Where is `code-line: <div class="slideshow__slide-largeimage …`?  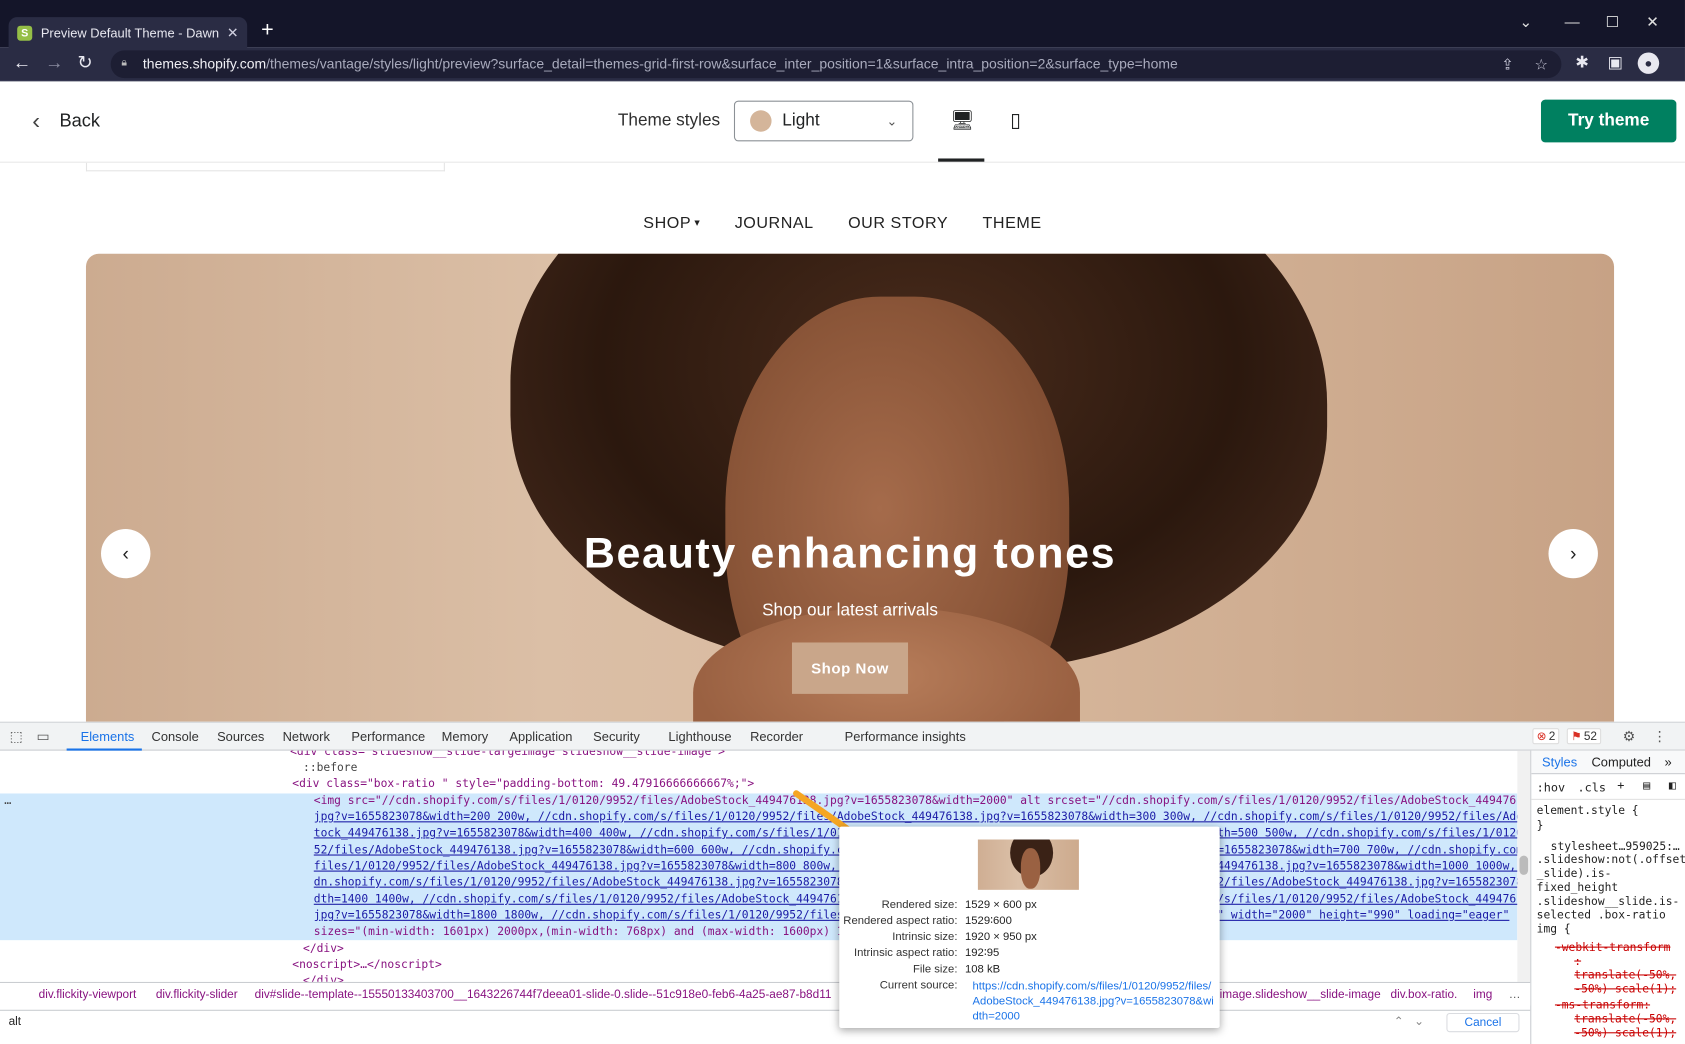 code-line: <div class="slideshow__slide-largeimage … is located at coordinates (507, 756).